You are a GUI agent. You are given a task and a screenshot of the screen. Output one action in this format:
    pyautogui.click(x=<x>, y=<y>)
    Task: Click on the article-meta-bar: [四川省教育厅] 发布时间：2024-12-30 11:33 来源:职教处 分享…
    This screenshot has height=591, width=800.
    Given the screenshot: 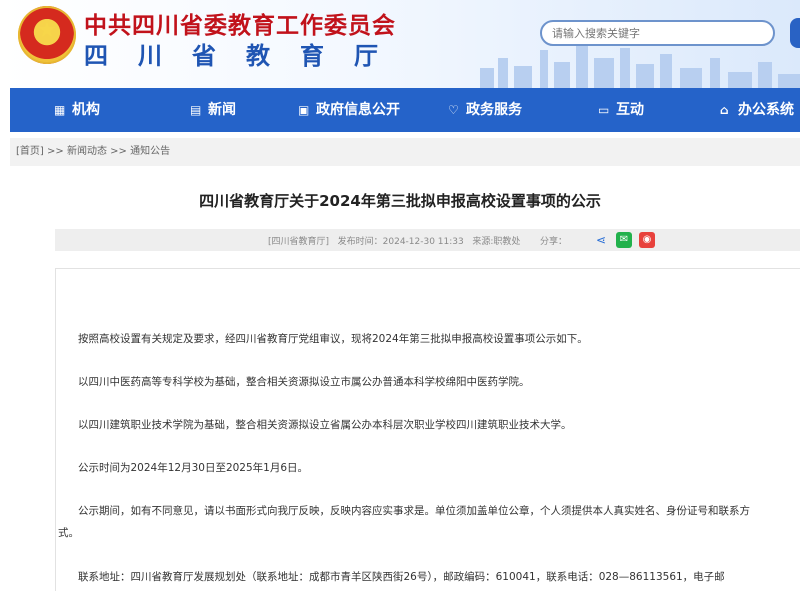 What is the action you would take?
    pyautogui.click(x=427, y=240)
    